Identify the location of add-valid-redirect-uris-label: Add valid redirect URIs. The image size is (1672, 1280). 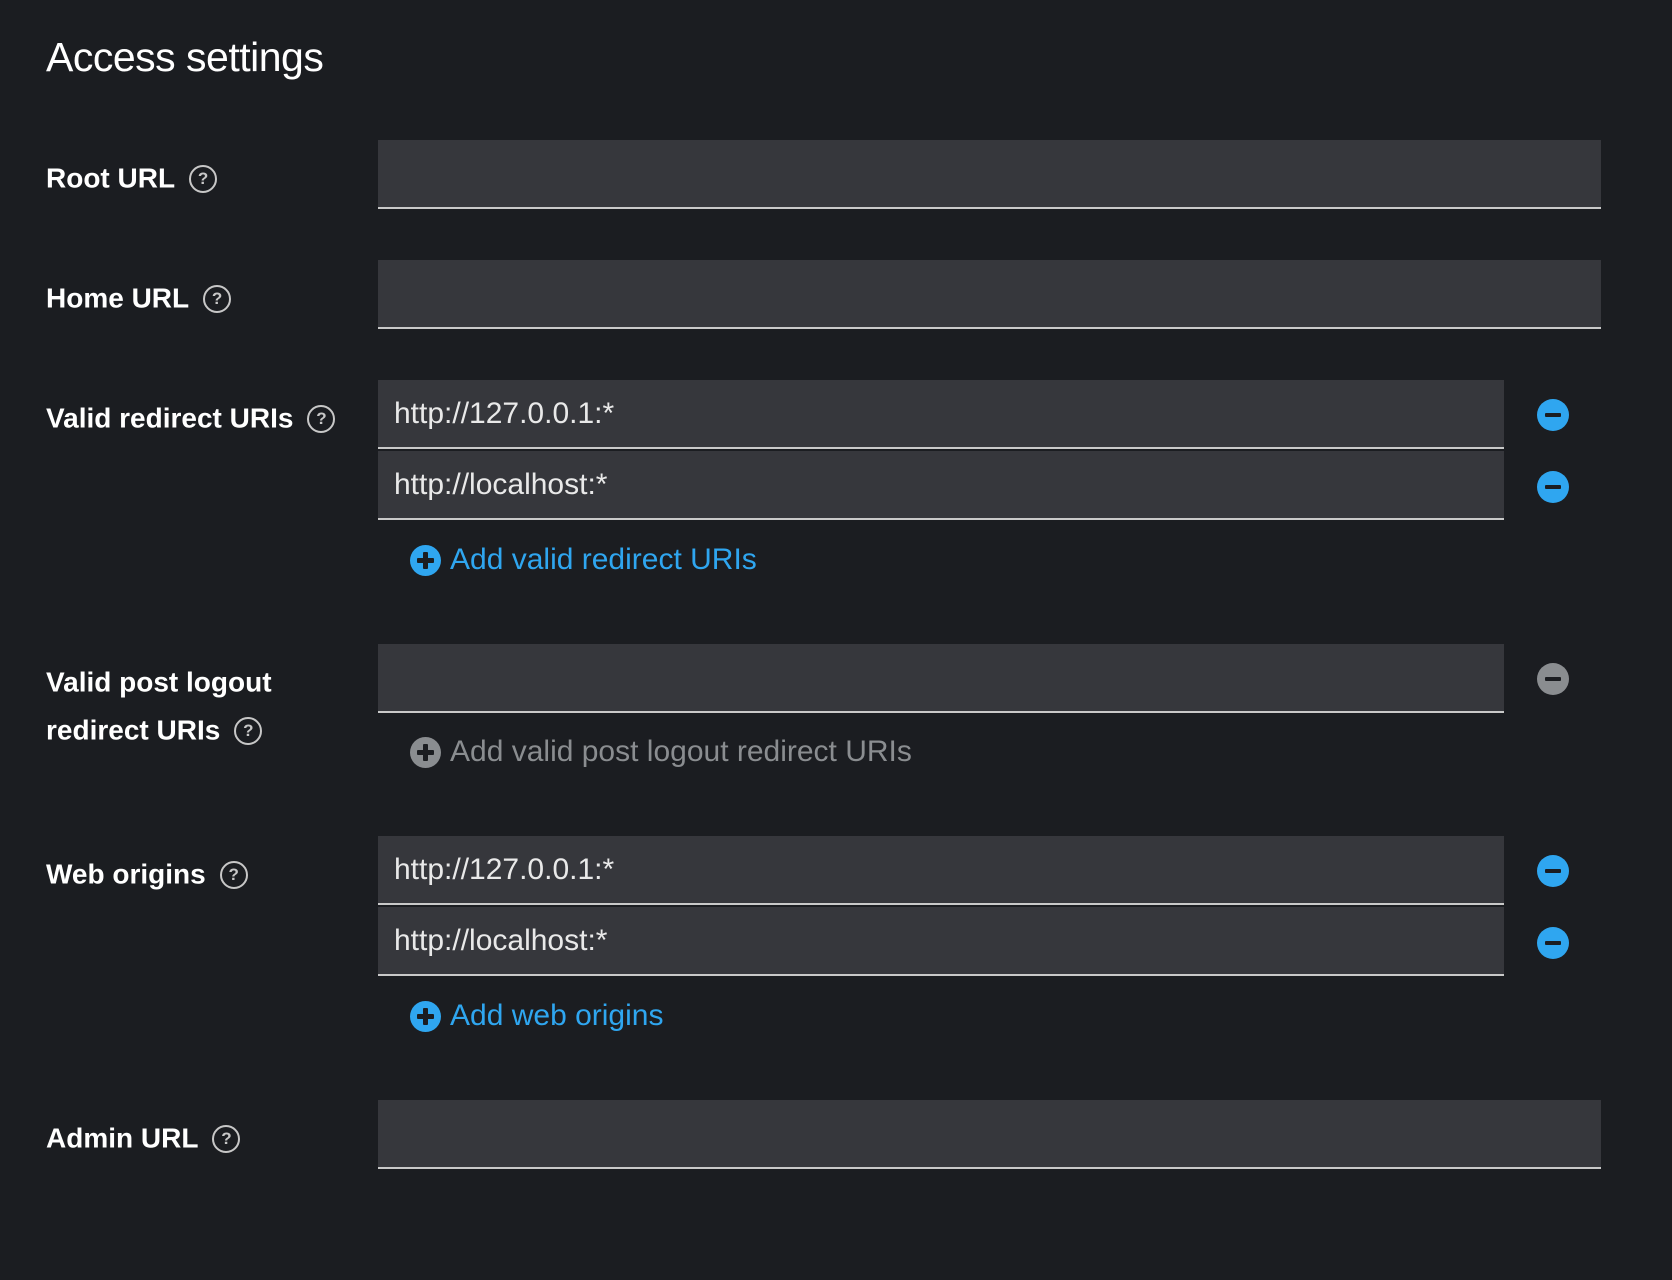
(603, 559).